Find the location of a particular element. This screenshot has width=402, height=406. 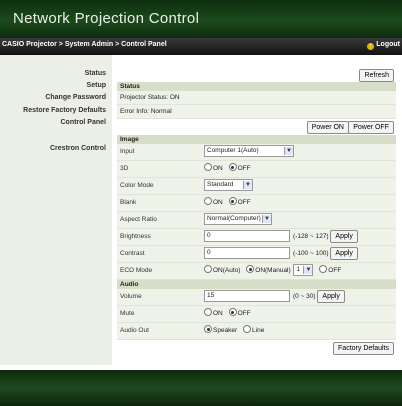

sidebar-item-control-panel: Control Panel is located at coordinates (83, 122).